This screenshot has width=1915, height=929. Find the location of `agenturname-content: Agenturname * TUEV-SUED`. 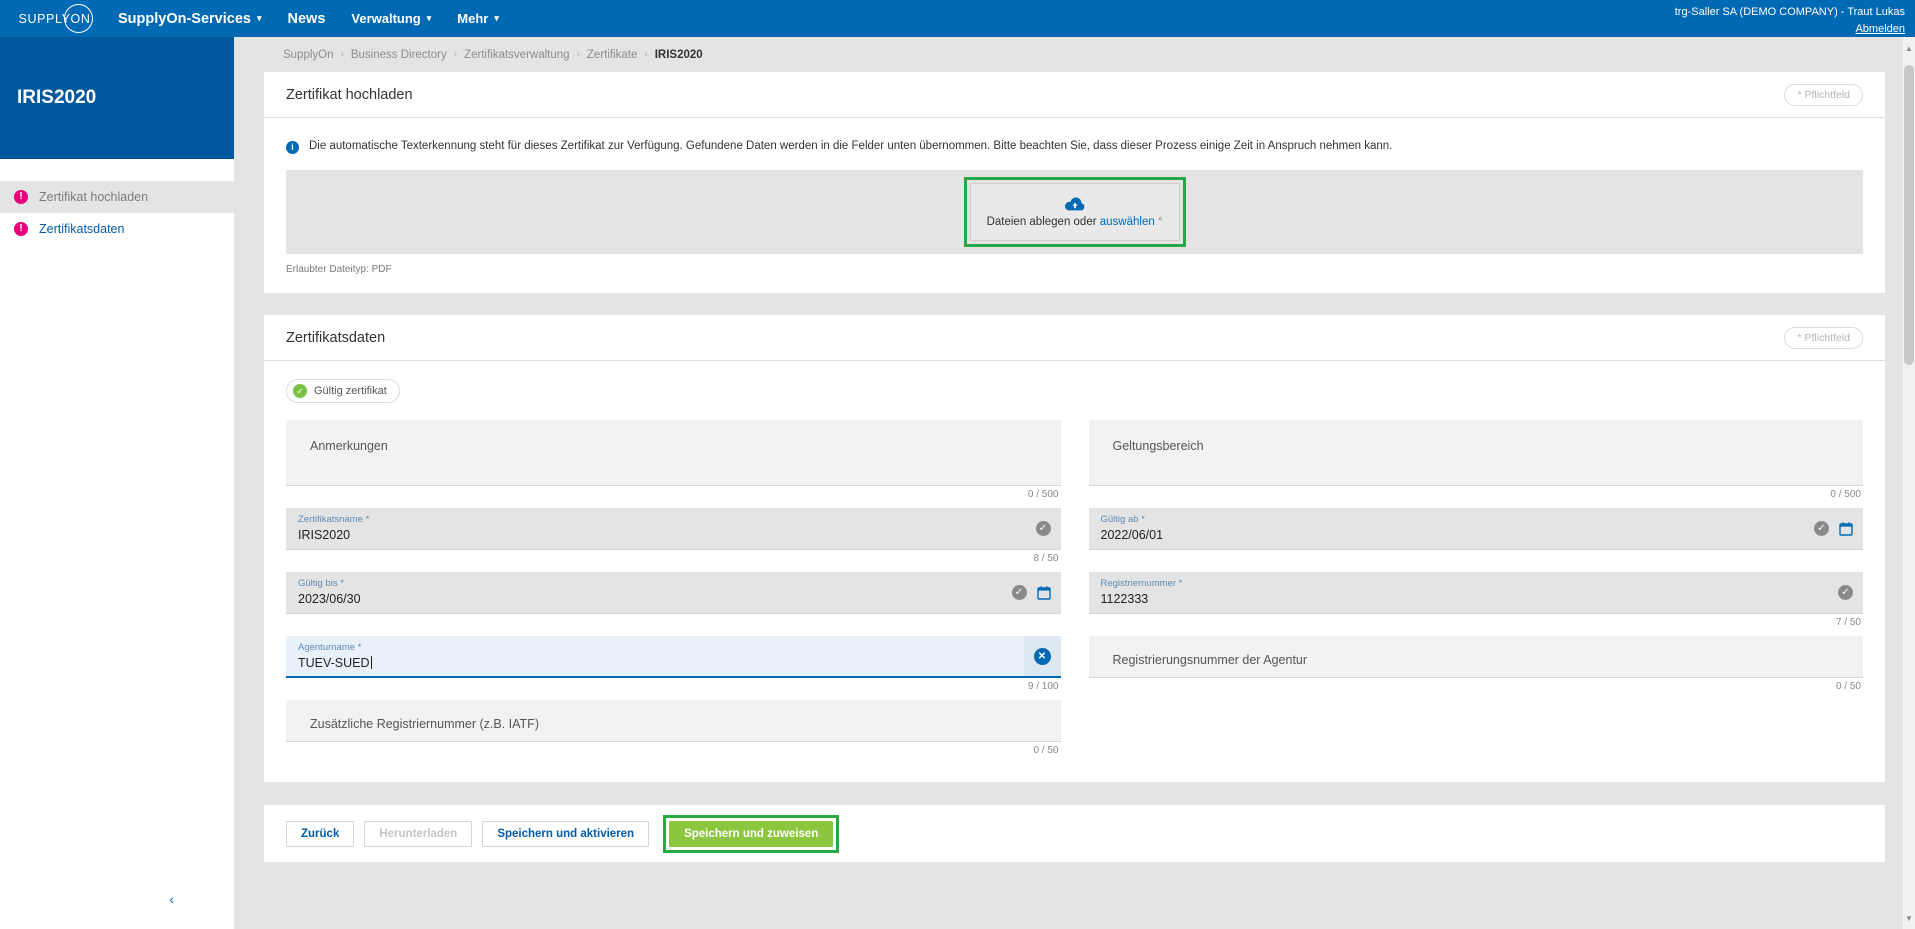

agenturname-content: Agenturname * TUEV-SUED is located at coordinates (655, 656).